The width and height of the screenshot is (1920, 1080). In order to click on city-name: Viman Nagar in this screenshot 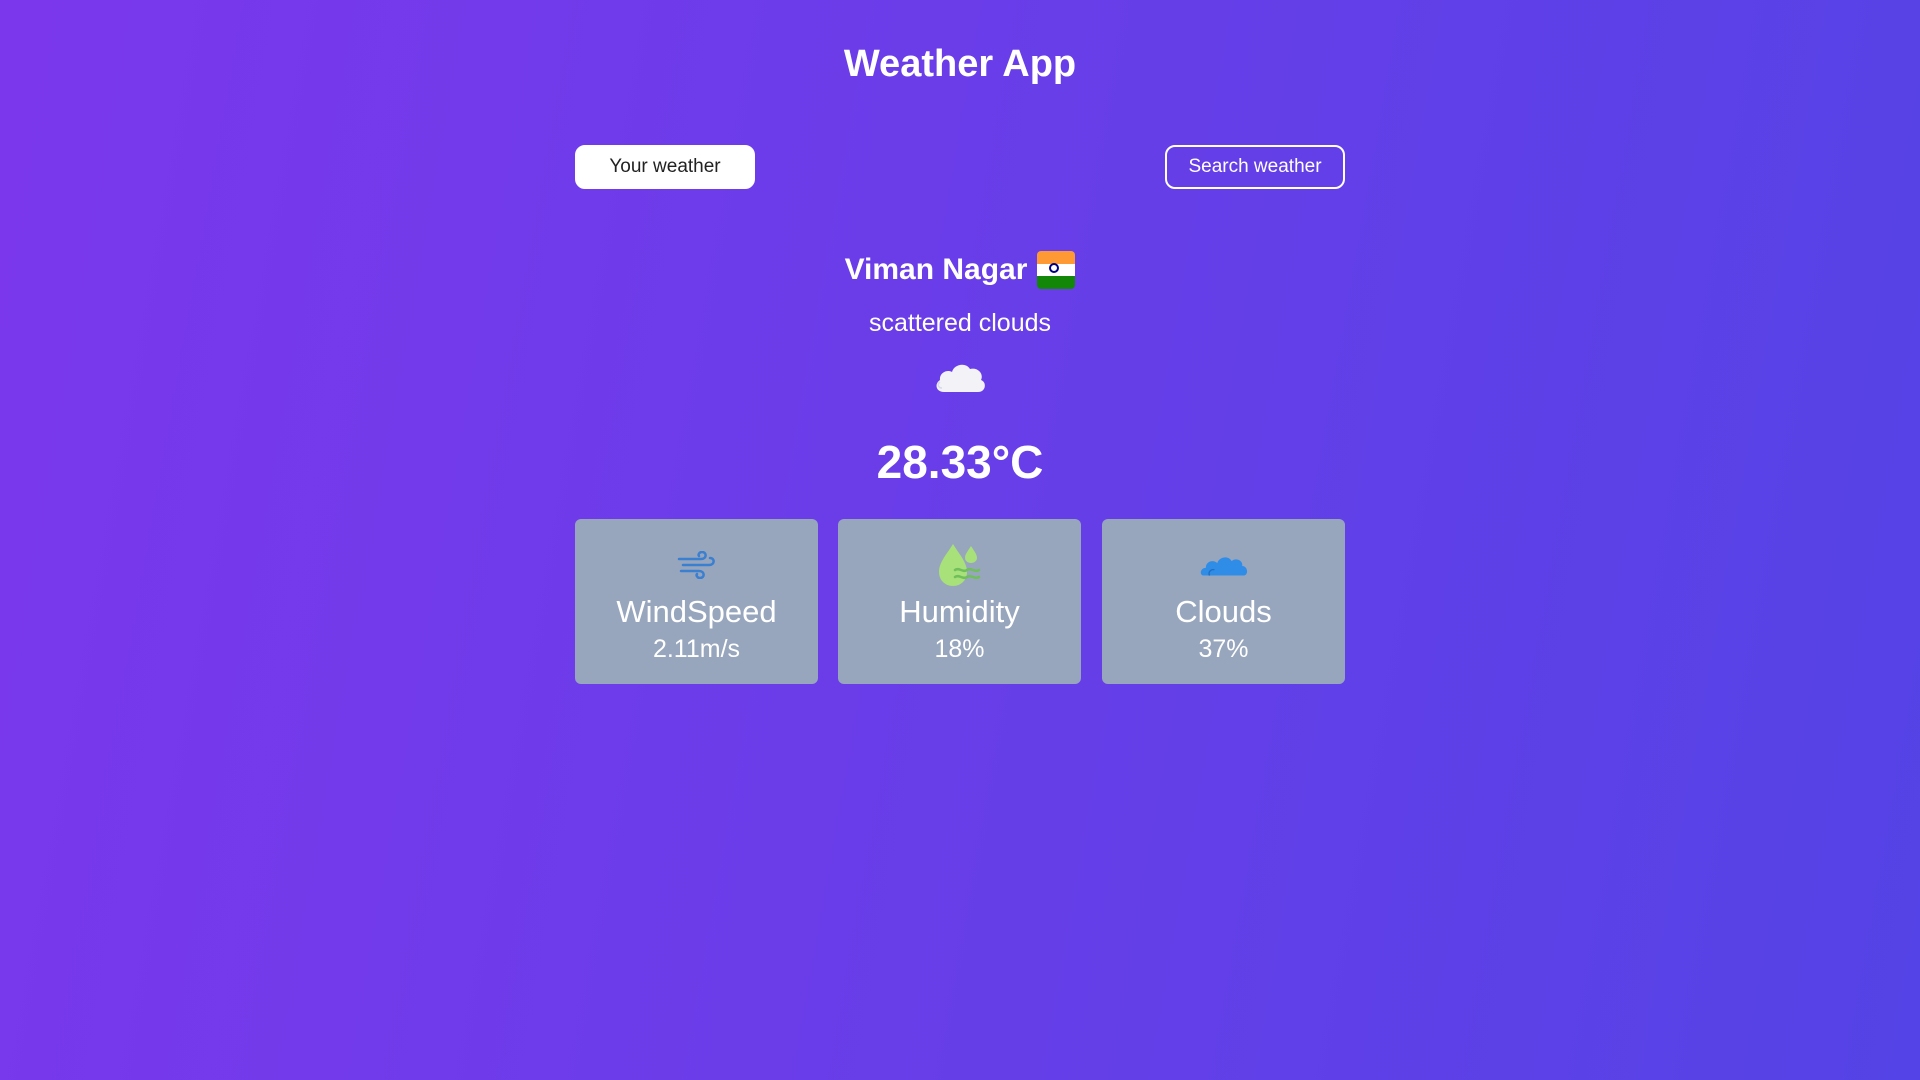, I will do `click(936, 269)`.